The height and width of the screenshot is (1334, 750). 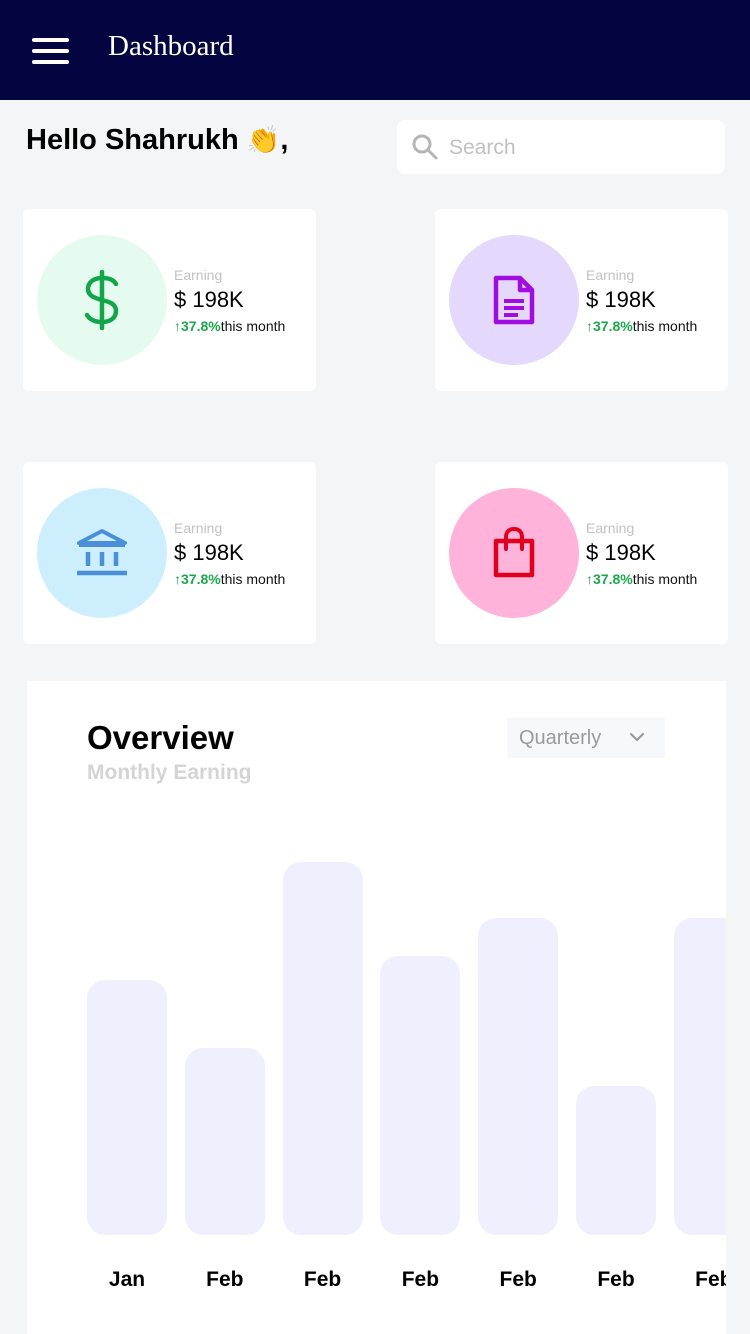 I want to click on overview-subtitle: Monthly Earning, so click(x=169, y=772).